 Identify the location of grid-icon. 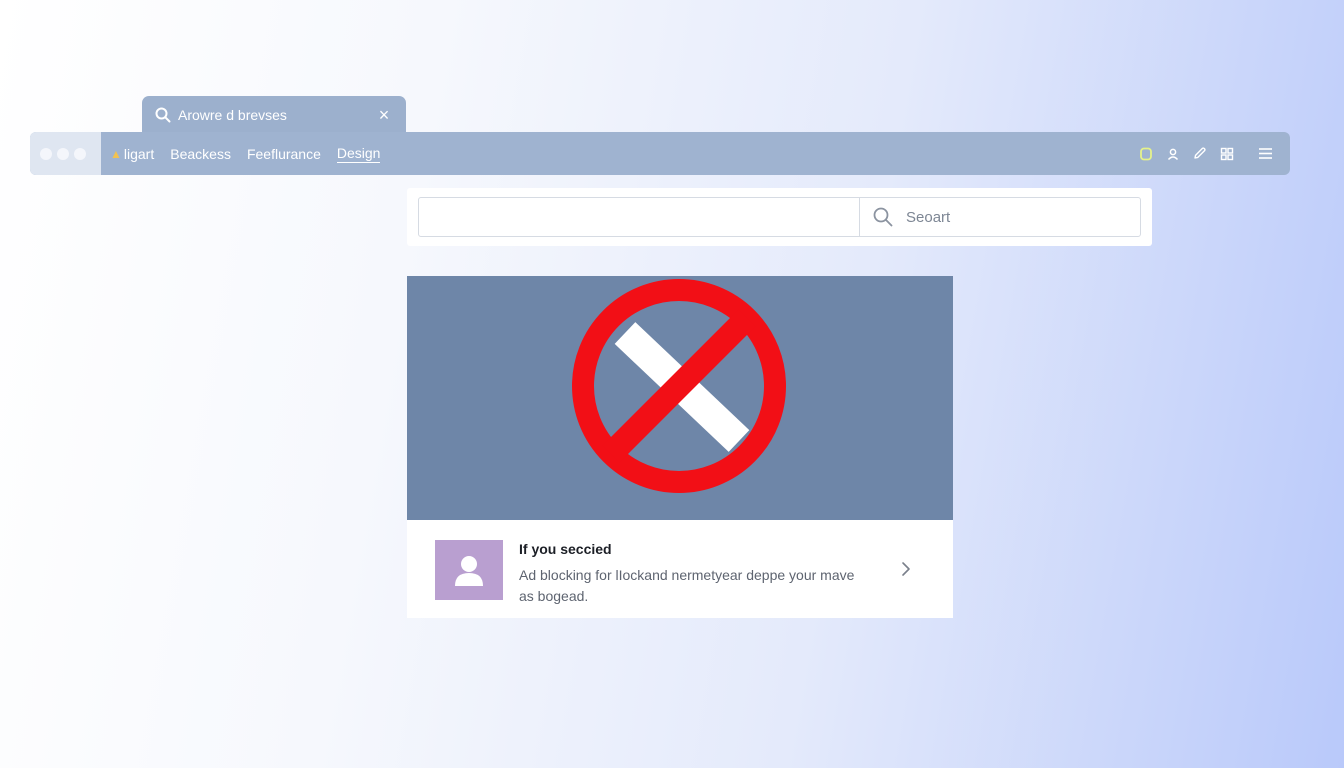
(1226, 153).